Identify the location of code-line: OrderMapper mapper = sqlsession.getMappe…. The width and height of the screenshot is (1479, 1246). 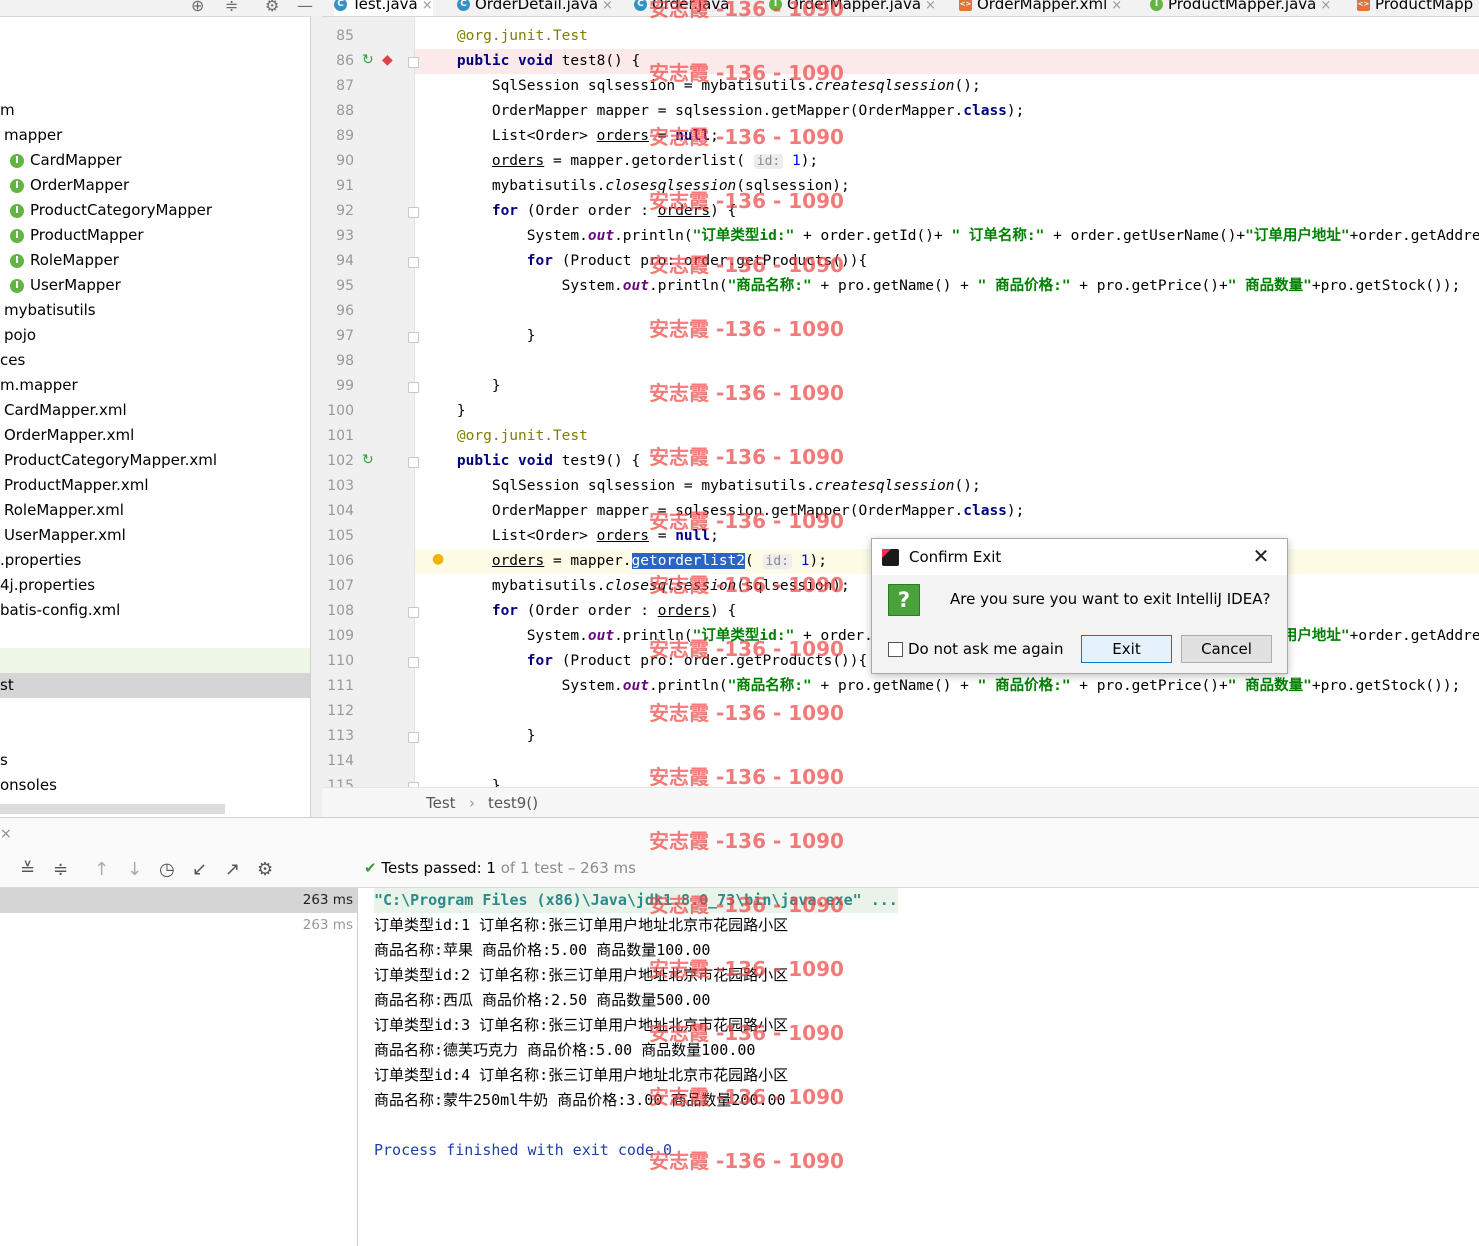
(723, 111).